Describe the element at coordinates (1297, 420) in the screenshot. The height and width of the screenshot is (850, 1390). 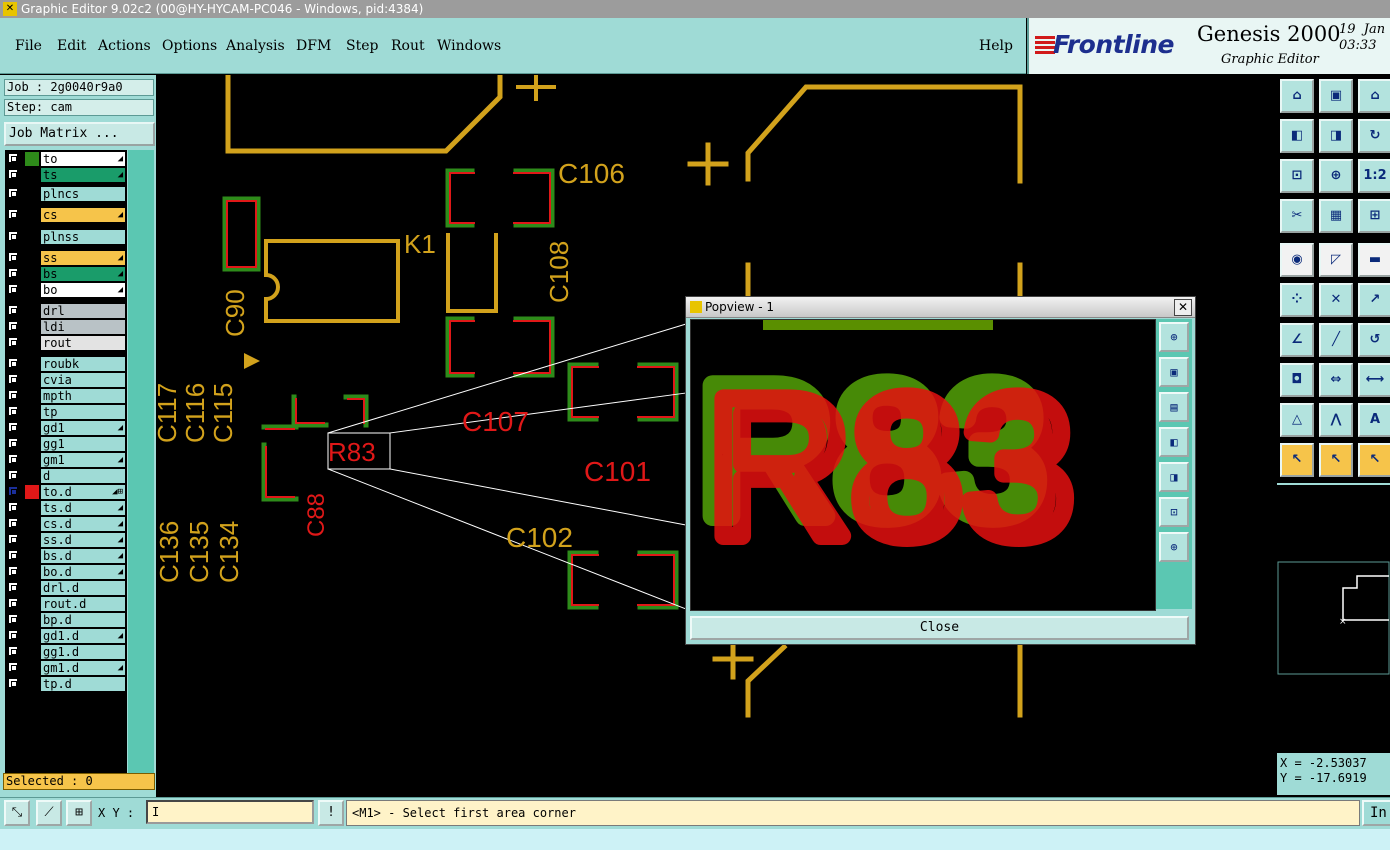
I see `angle-icon: △` at that location.